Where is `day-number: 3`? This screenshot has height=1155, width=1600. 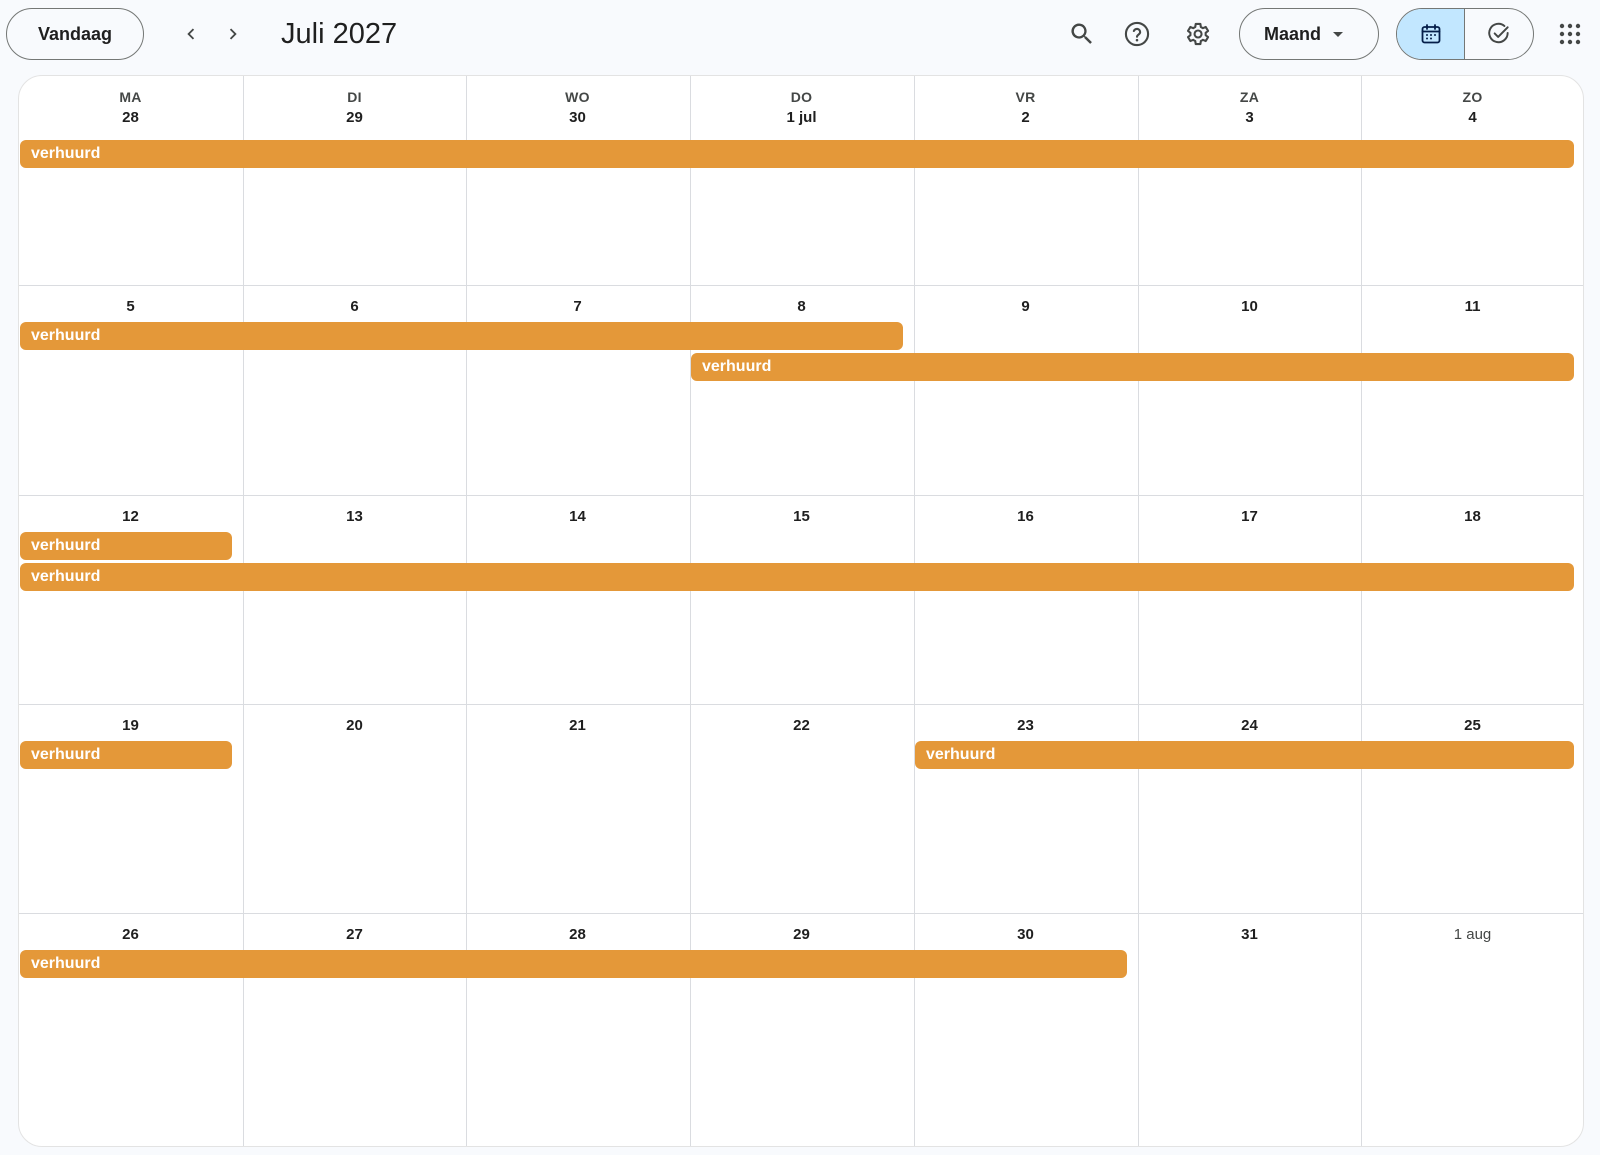 day-number: 3 is located at coordinates (1249, 118).